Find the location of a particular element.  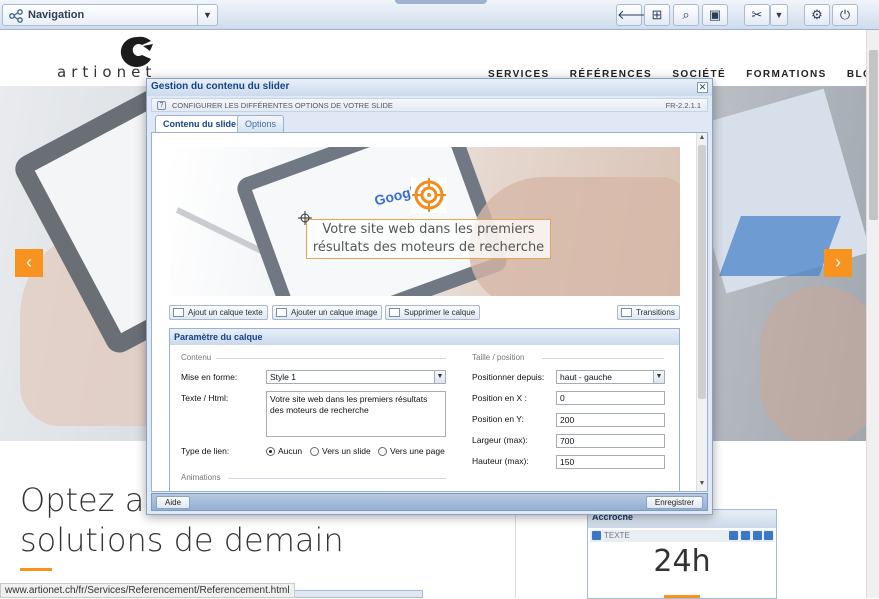

settings-button: ⚙ is located at coordinates (817, 15).